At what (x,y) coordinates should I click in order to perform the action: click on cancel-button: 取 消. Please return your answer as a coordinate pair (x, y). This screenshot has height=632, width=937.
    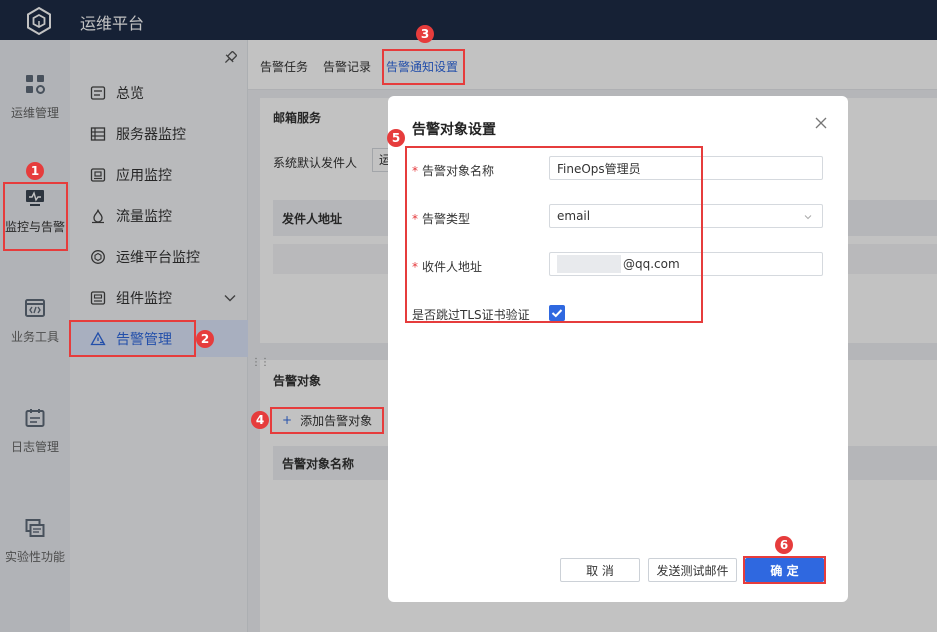
    Looking at the image, I should click on (600, 570).